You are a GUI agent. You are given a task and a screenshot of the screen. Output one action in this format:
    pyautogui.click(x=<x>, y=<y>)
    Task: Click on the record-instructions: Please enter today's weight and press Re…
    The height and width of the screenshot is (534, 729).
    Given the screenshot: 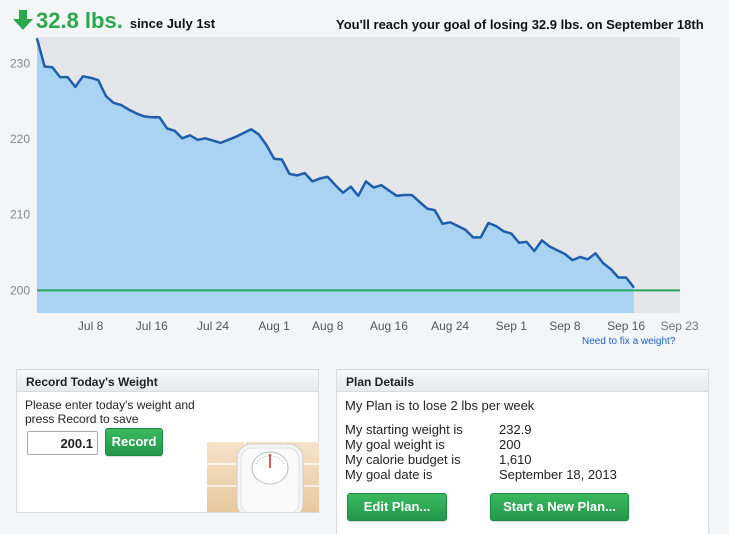 What is the action you would take?
    pyautogui.click(x=110, y=412)
    